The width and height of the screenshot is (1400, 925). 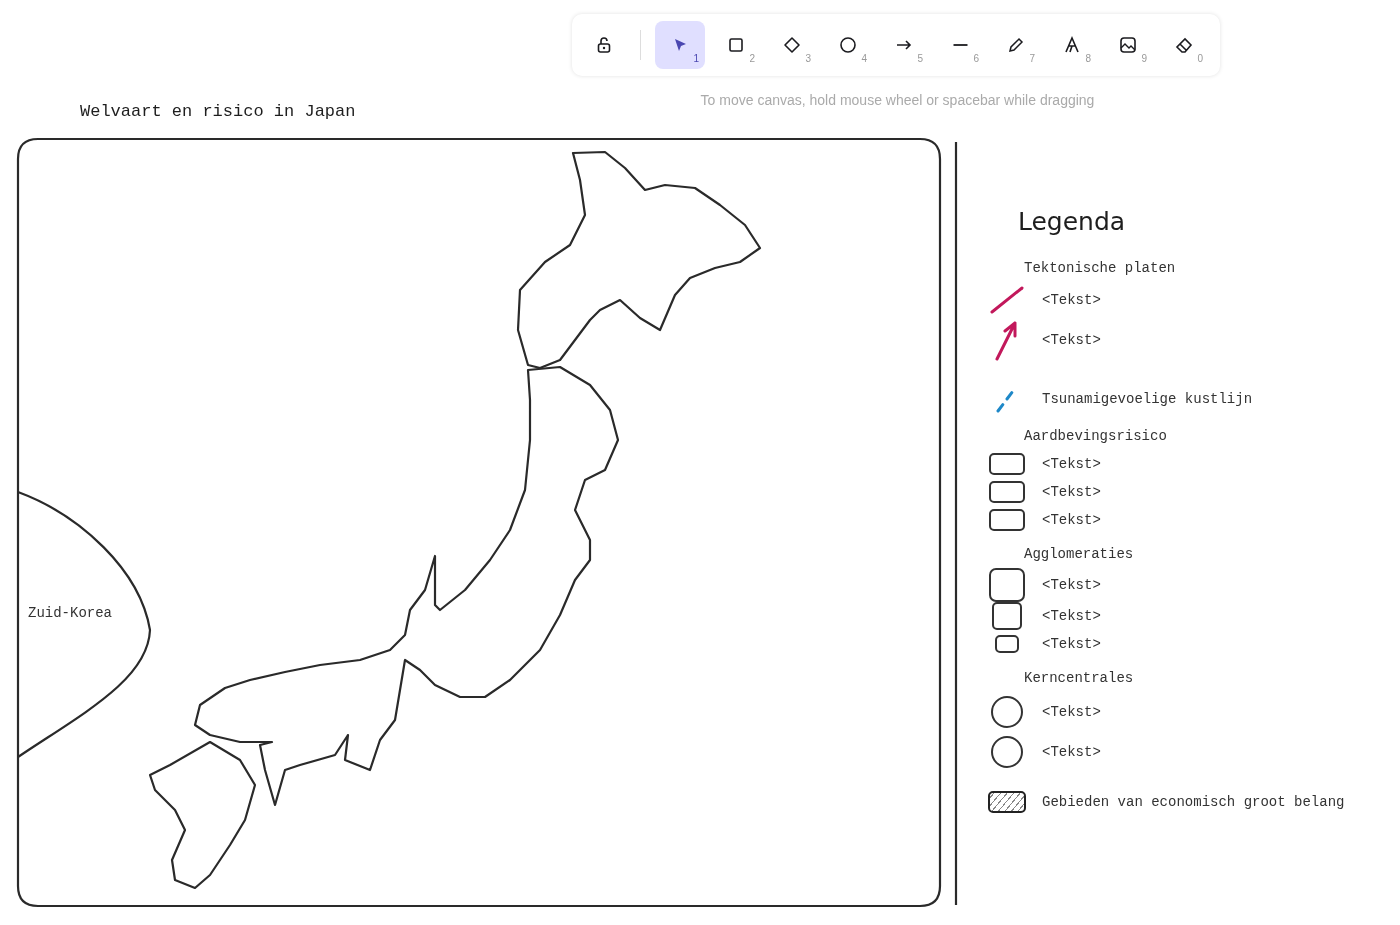 I want to click on diamond-icon, so click(x=792, y=45).